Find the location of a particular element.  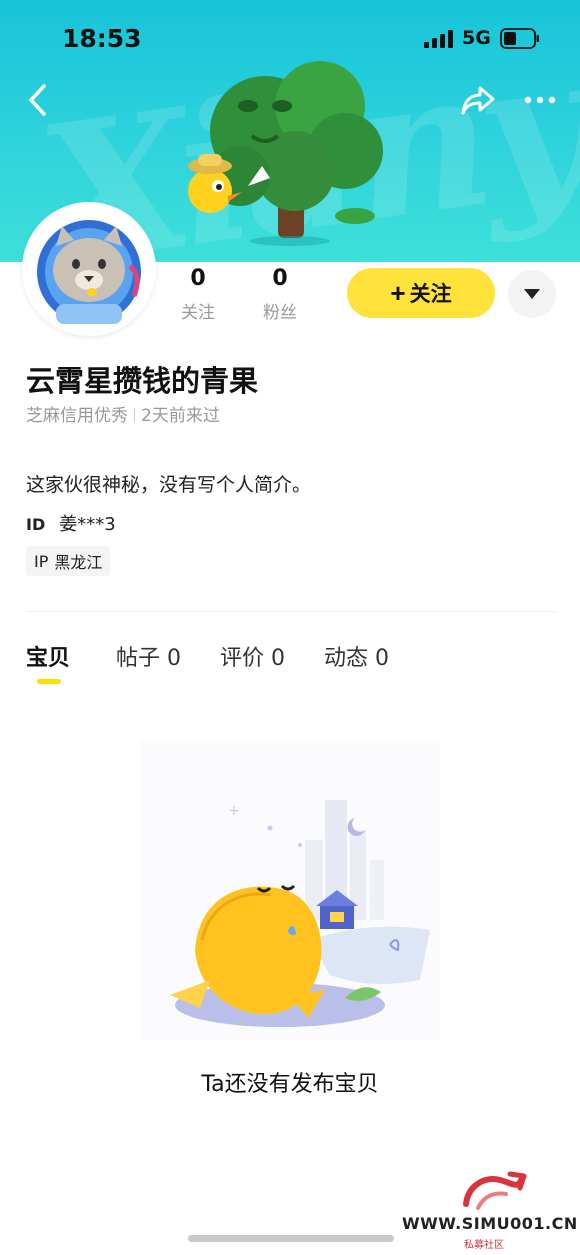

user-id-row: ID 姜***3 is located at coordinates (71, 523).